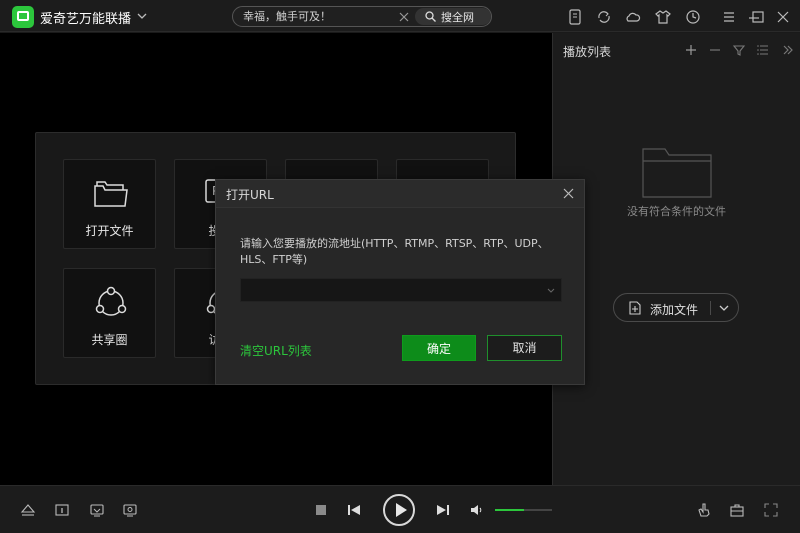  Describe the element at coordinates (85, 17) in the screenshot. I see `app-title: 爱奇艺万能联播` at that location.